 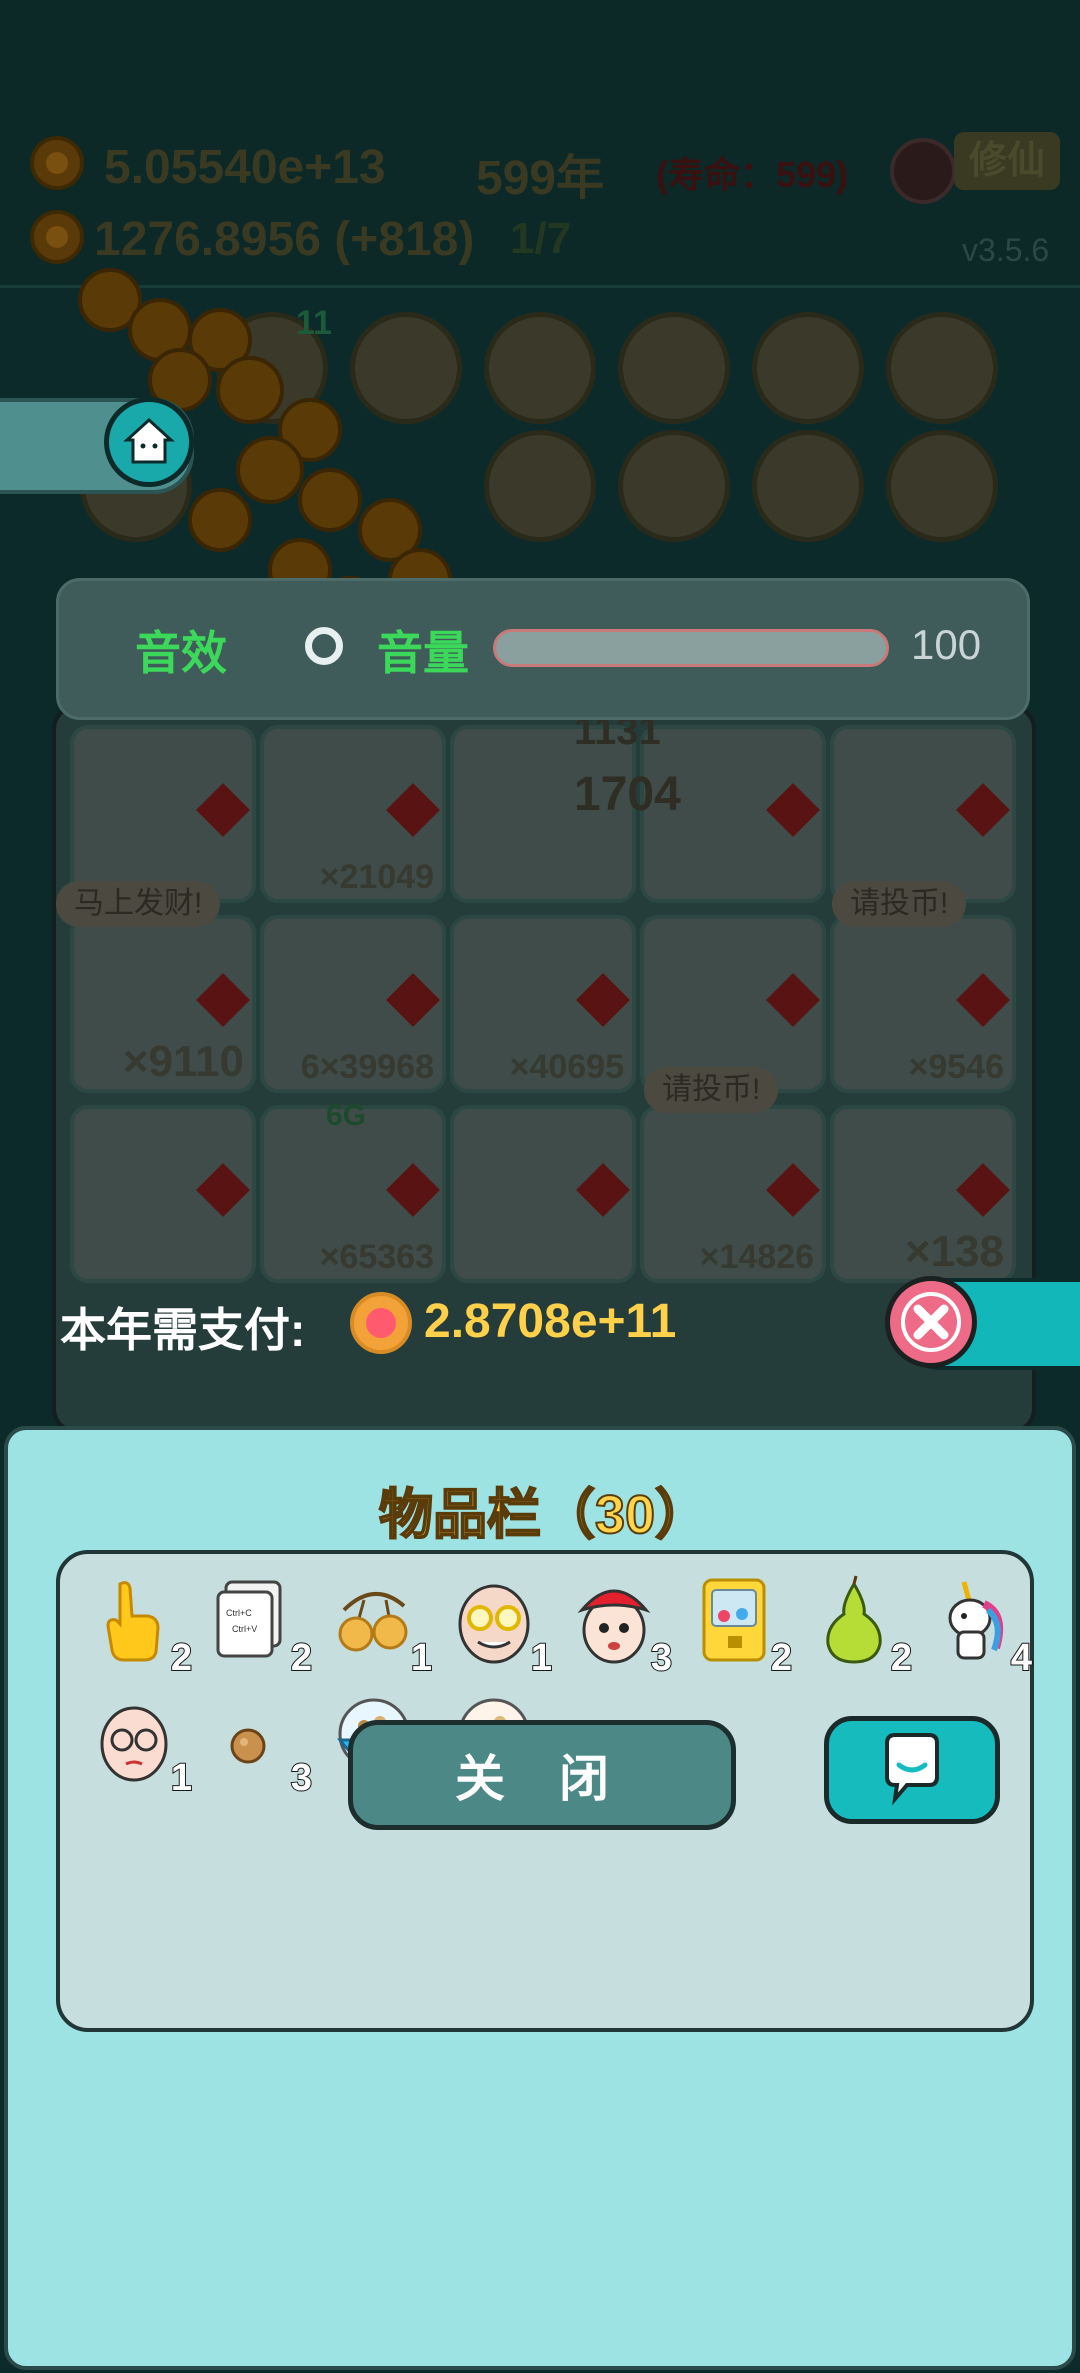 What do you see at coordinates (627, 794) in the screenshot?
I see `merge-counter: 1704` at bounding box center [627, 794].